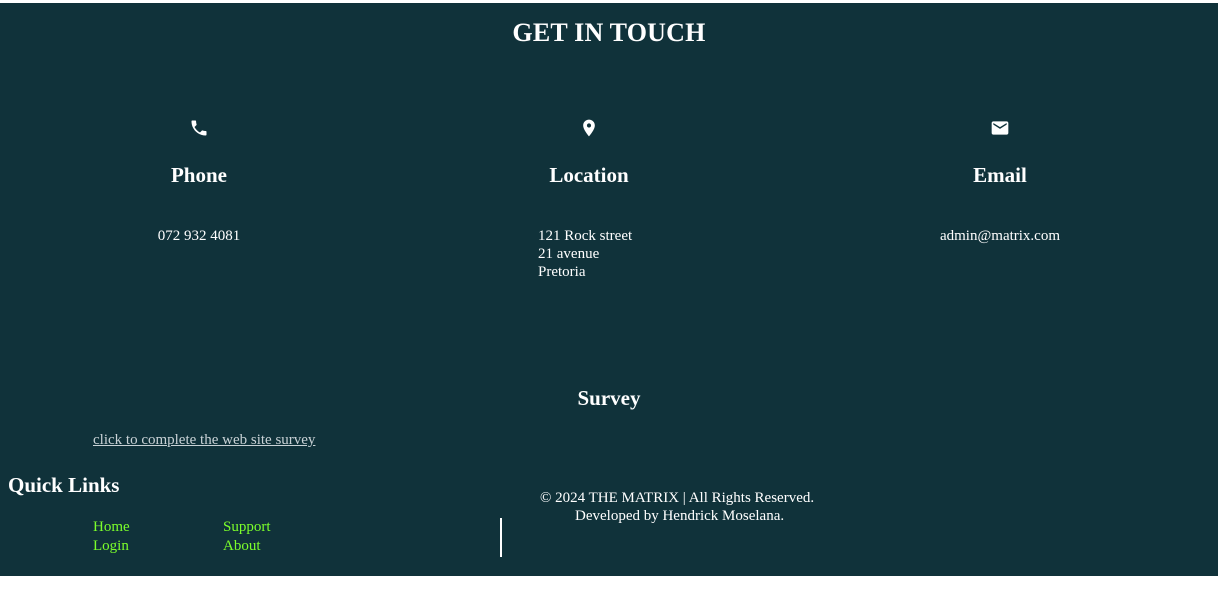  I want to click on address-line: Pretoria, so click(562, 272).